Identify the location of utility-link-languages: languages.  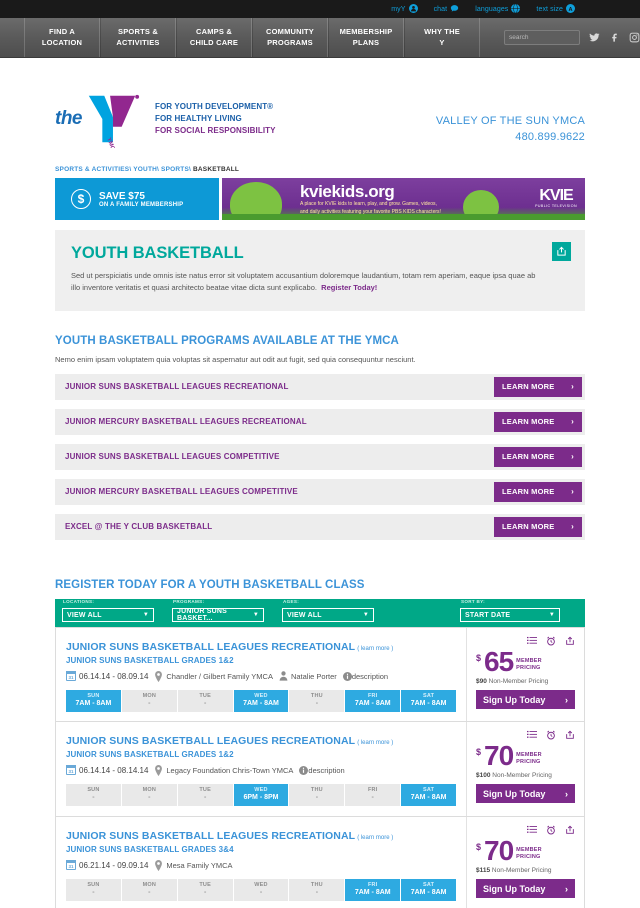
(498, 9).